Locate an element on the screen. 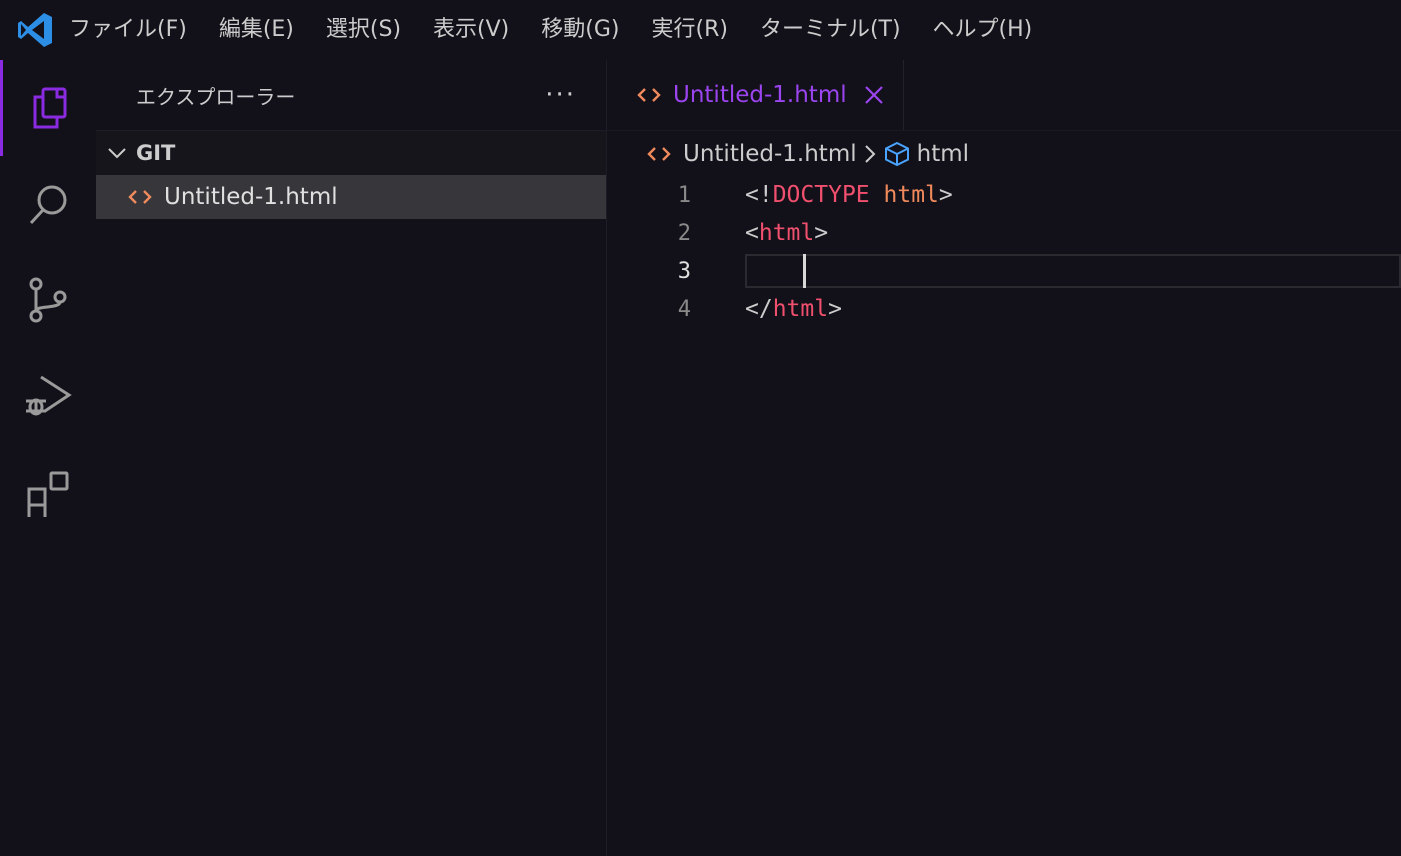 The width and height of the screenshot is (1401, 856). search-icon is located at coordinates (48, 205).